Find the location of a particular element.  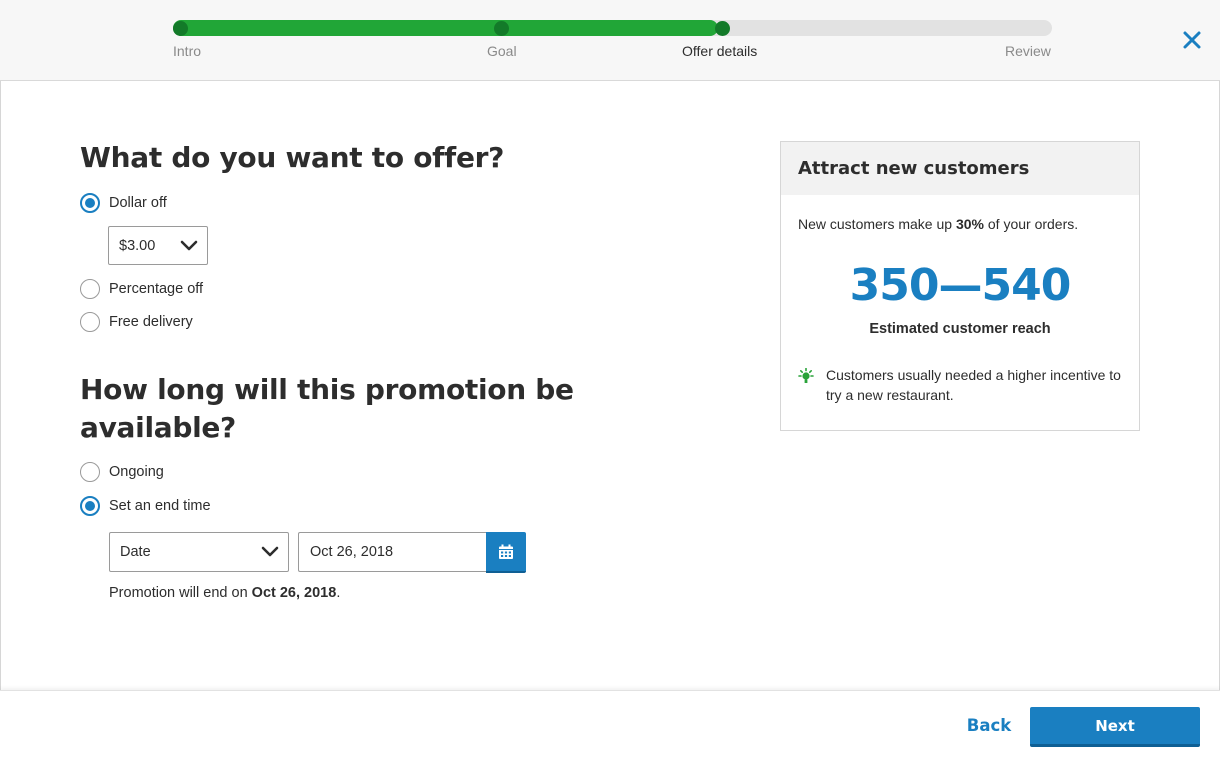

back-button: Back is located at coordinates (989, 726).